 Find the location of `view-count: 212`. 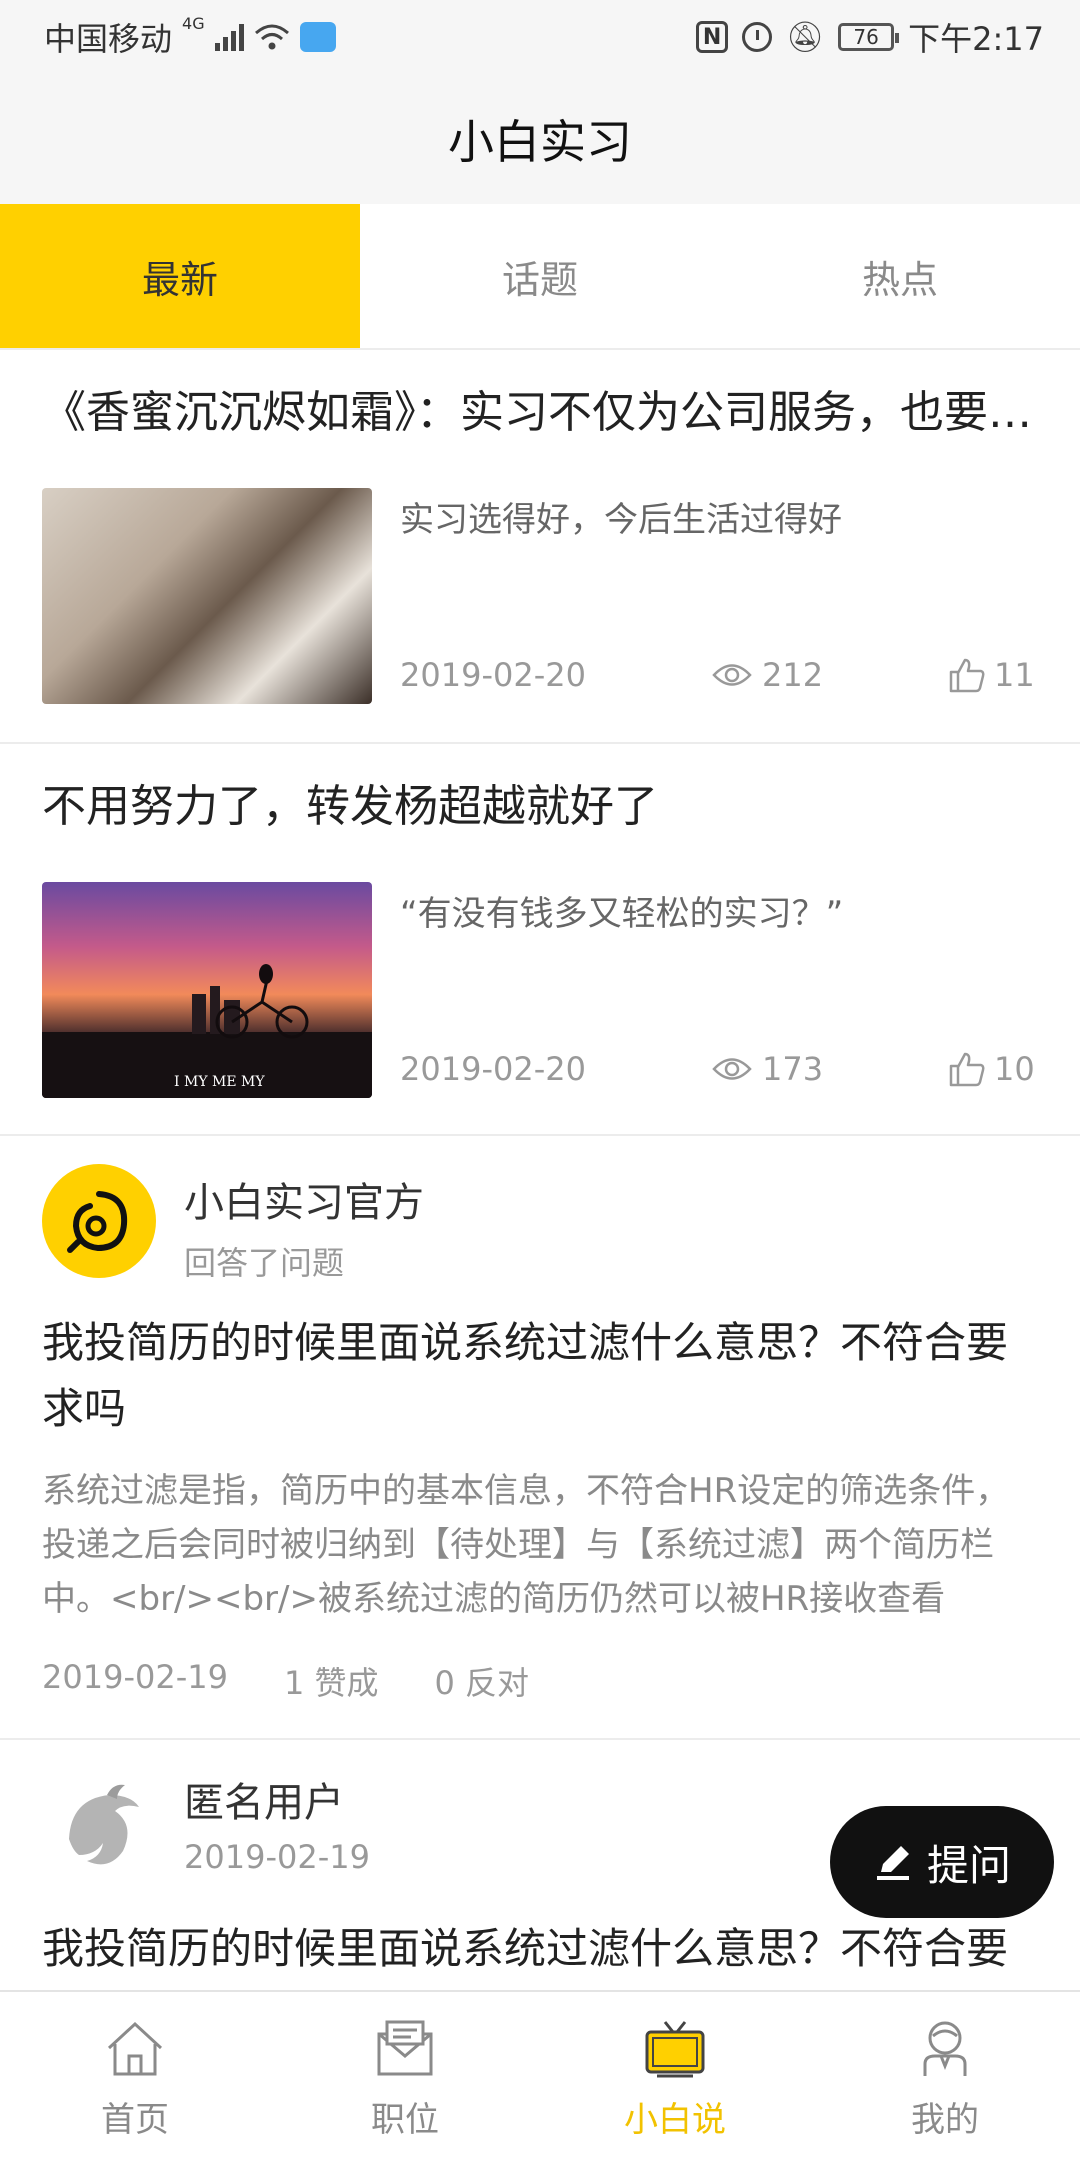

view-count: 212 is located at coordinates (767, 675).